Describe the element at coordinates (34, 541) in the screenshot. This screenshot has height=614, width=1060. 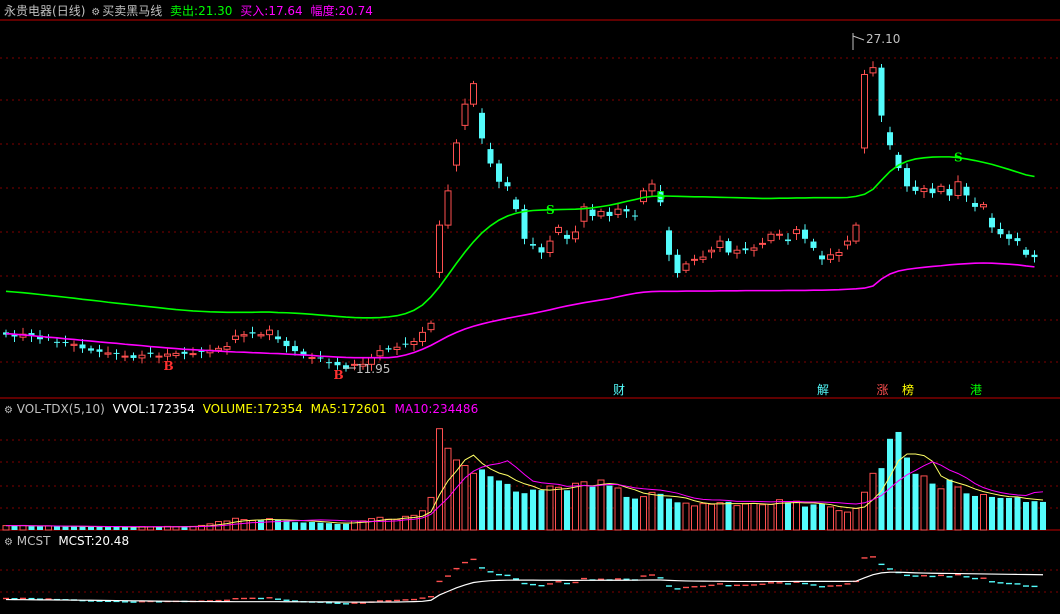
I see `mcst-indicator-name: MCST` at that location.